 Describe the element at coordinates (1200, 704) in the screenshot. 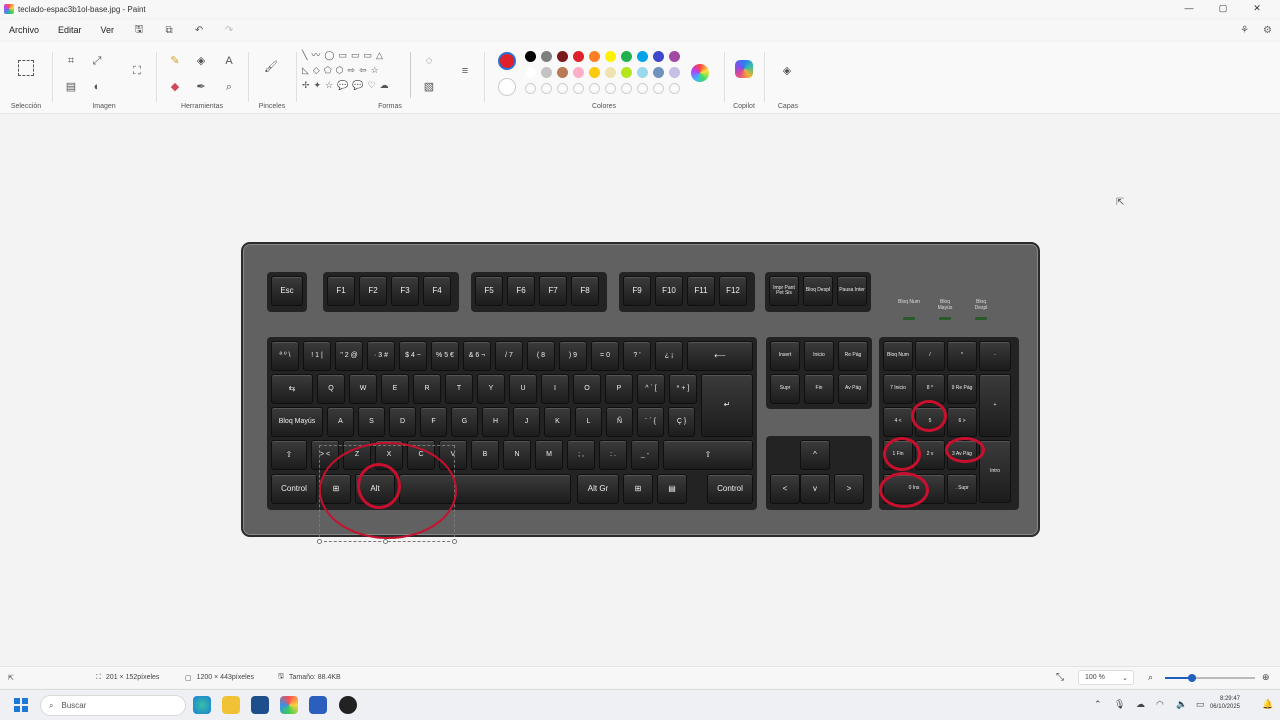

I see `battery-icon: ▭` at that location.